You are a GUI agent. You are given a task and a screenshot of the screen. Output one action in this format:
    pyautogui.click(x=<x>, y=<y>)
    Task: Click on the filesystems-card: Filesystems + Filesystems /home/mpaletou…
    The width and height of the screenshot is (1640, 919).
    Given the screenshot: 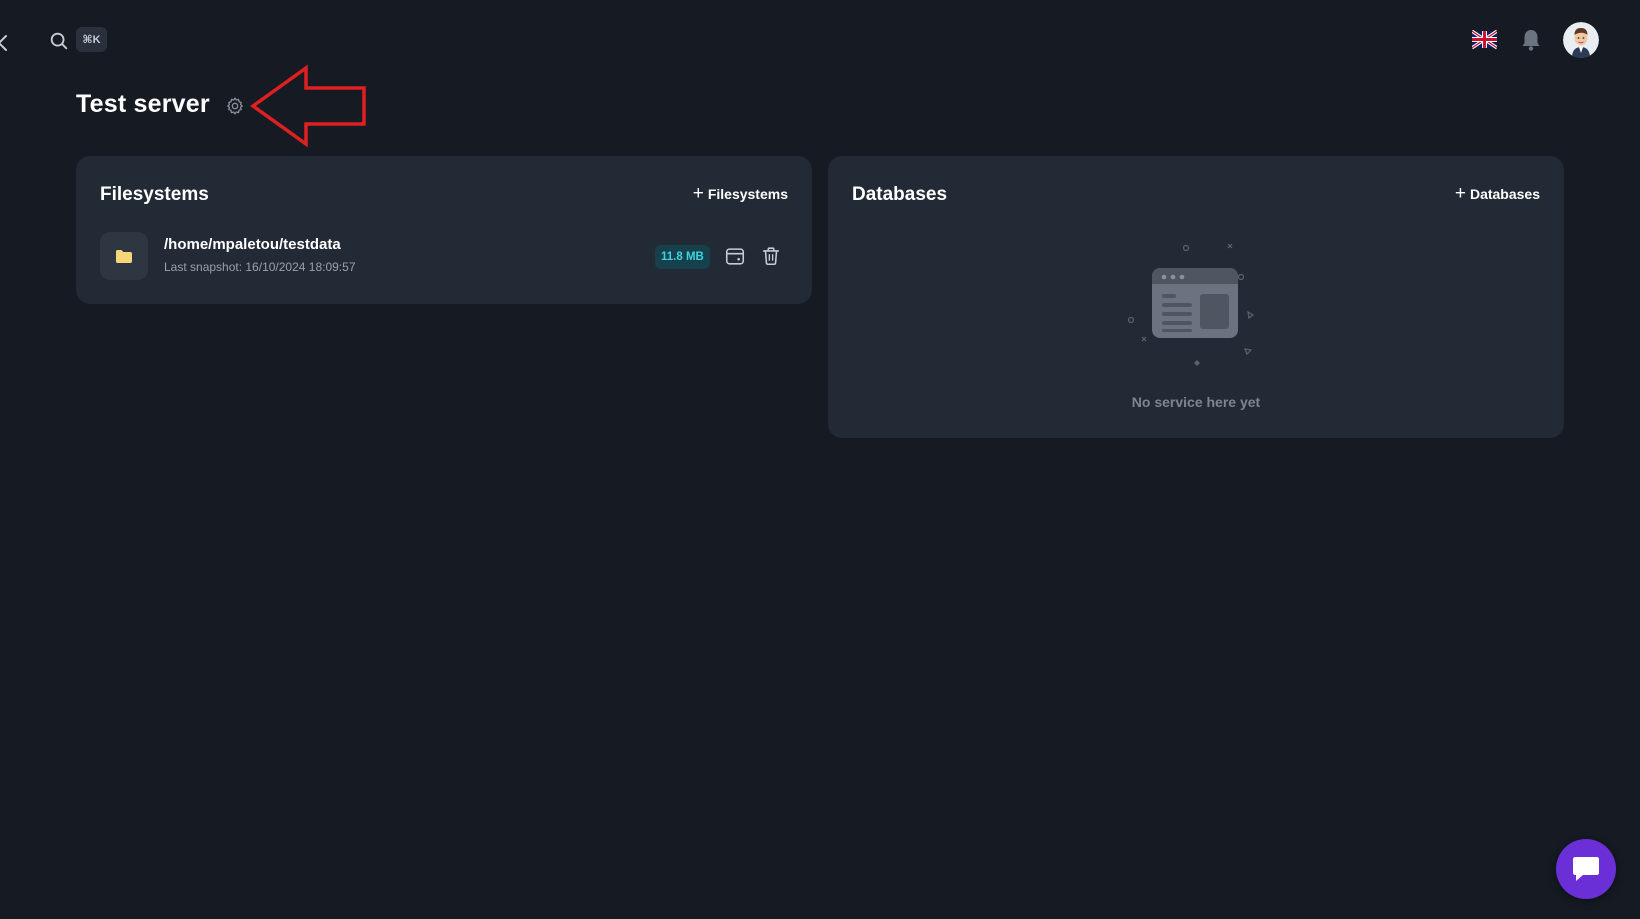 What is the action you would take?
    pyautogui.click(x=444, y=230)
    